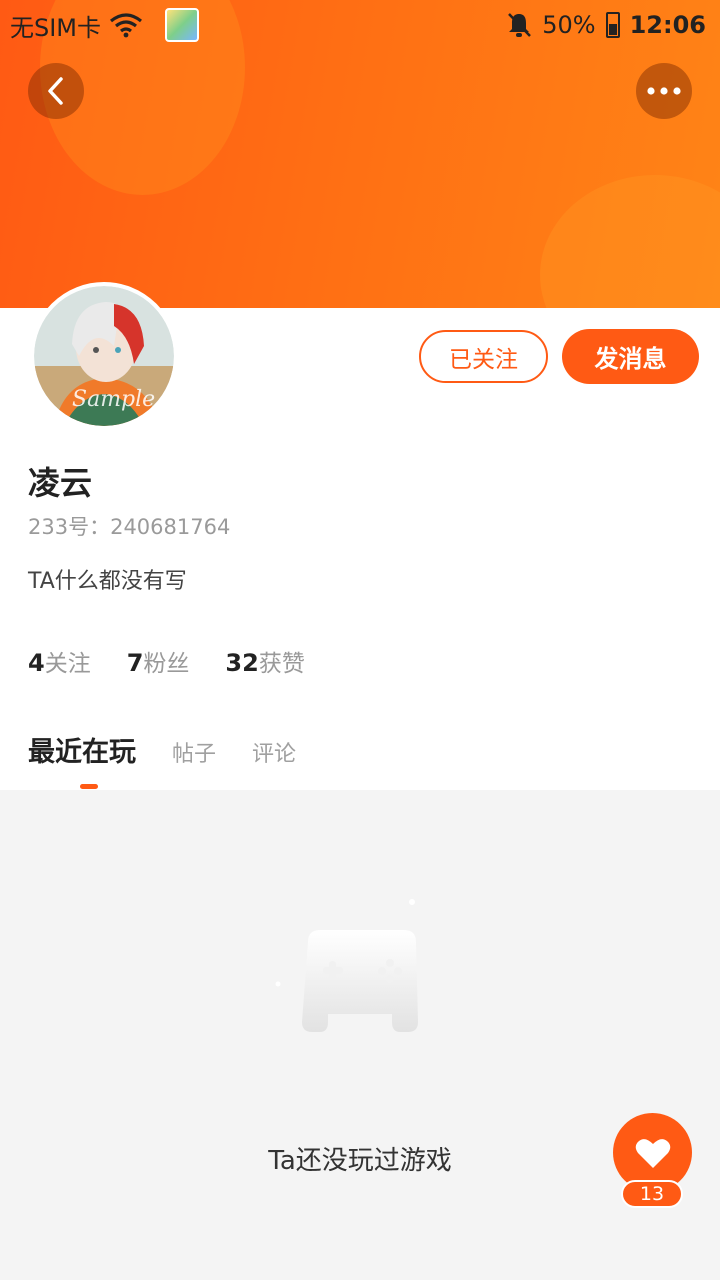  I want to click on banner-decoration, so click(630, 241).